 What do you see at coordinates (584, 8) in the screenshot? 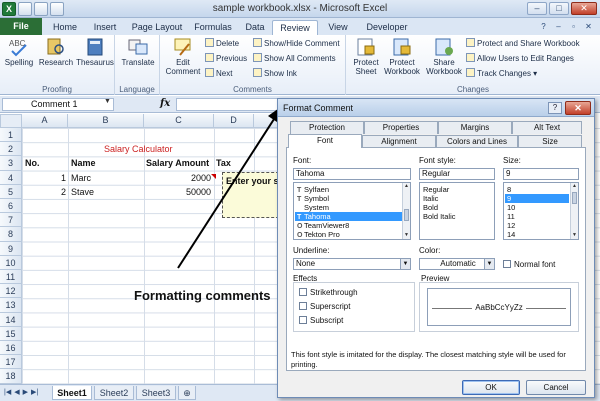
I see `close-button: ✕` at bounding box center [584, 8].